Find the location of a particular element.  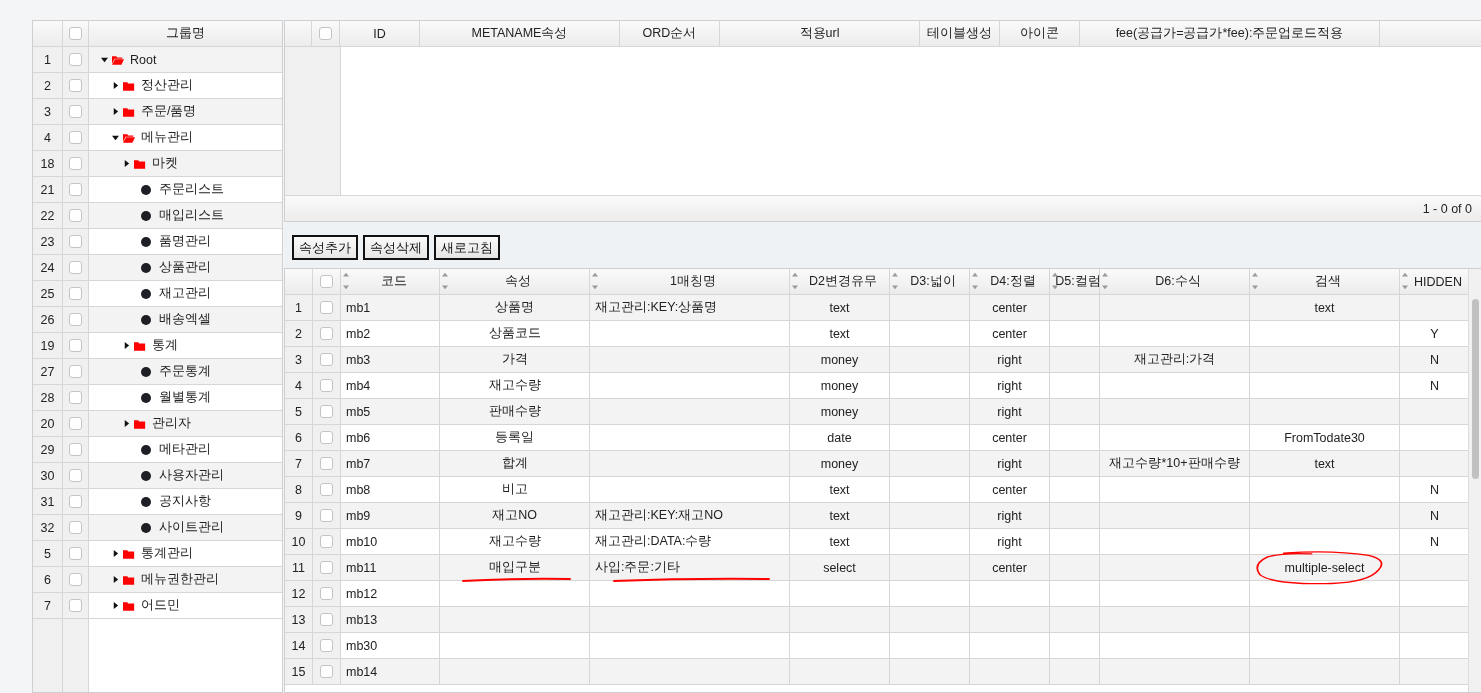

tree-item: 월별통계 is located at coordinates (185, 397).